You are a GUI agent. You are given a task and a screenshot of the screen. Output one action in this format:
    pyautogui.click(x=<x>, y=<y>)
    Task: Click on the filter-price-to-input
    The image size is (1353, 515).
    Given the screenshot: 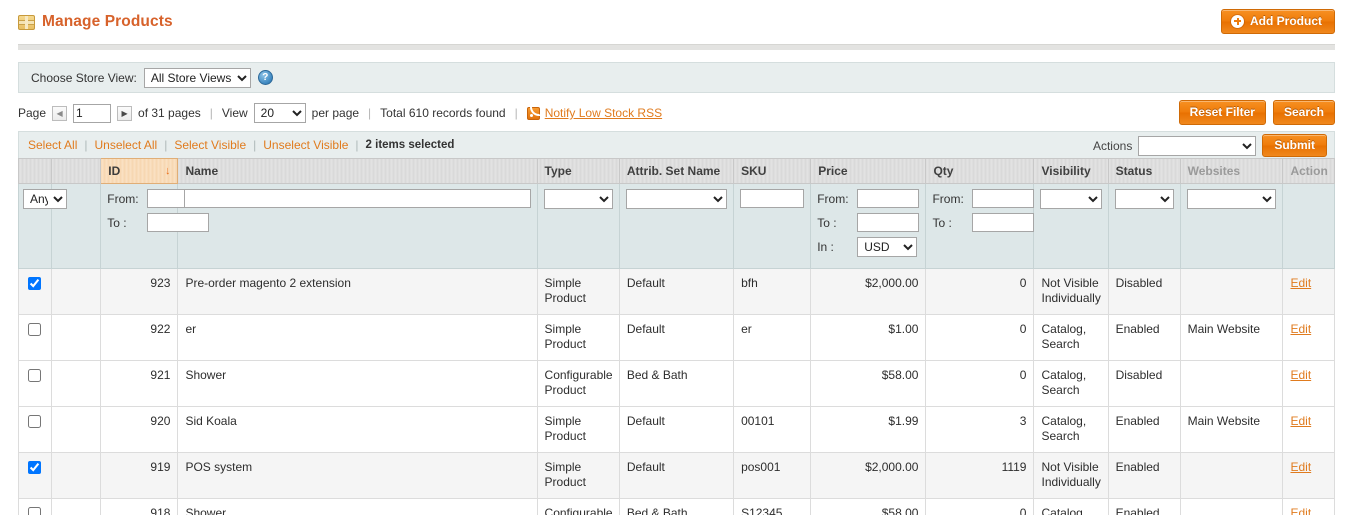 What is the action you would take?
    pyautogui.click(x=888, y=222)
    